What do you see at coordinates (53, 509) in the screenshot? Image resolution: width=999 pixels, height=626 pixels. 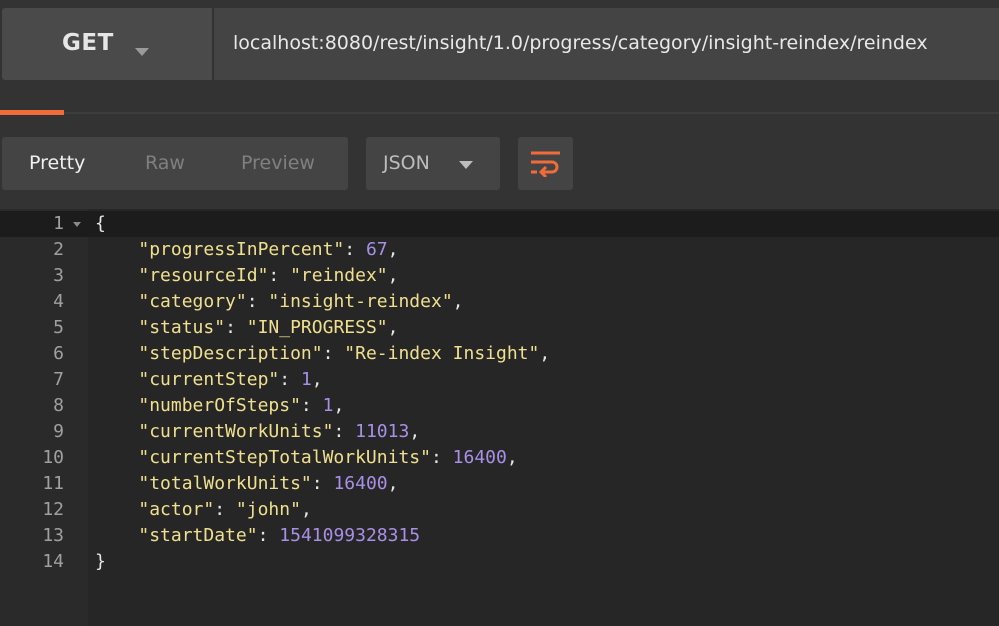 I see `line-number: 12` at bounding box center [53, 509].